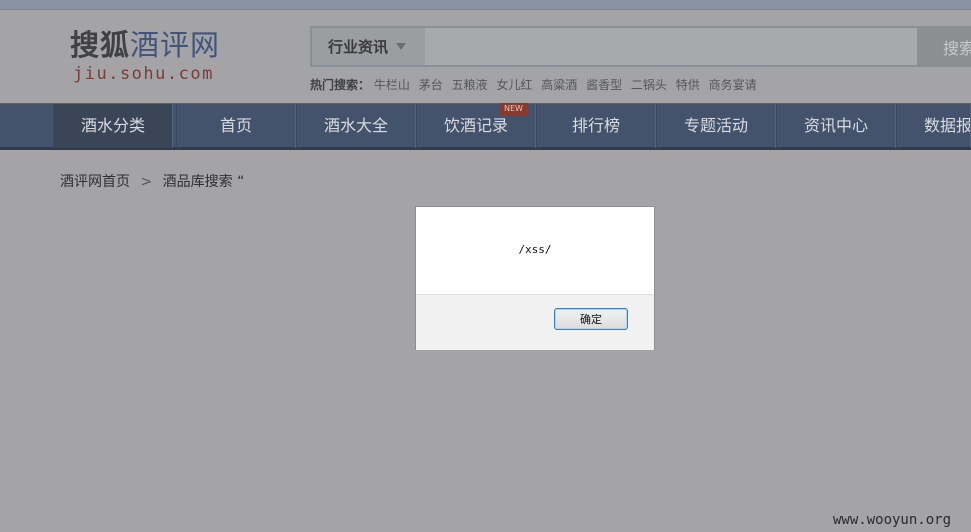  I want to click on logo-jiu-text: 酒评网, so click(175, 45).